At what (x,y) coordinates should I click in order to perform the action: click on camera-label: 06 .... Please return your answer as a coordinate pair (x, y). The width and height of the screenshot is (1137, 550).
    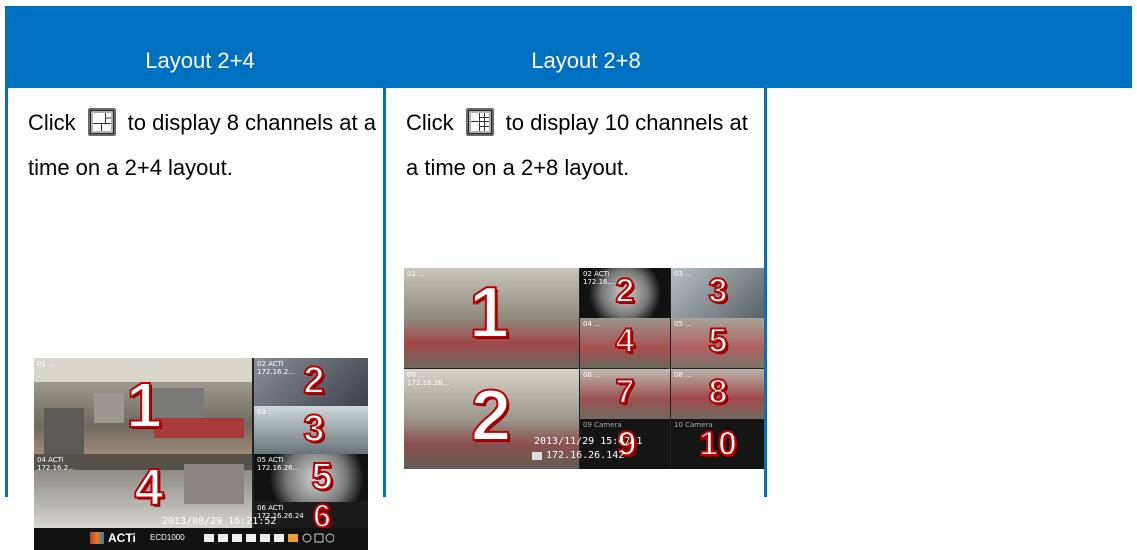
    Looking at the image, I should click on (592, 375).